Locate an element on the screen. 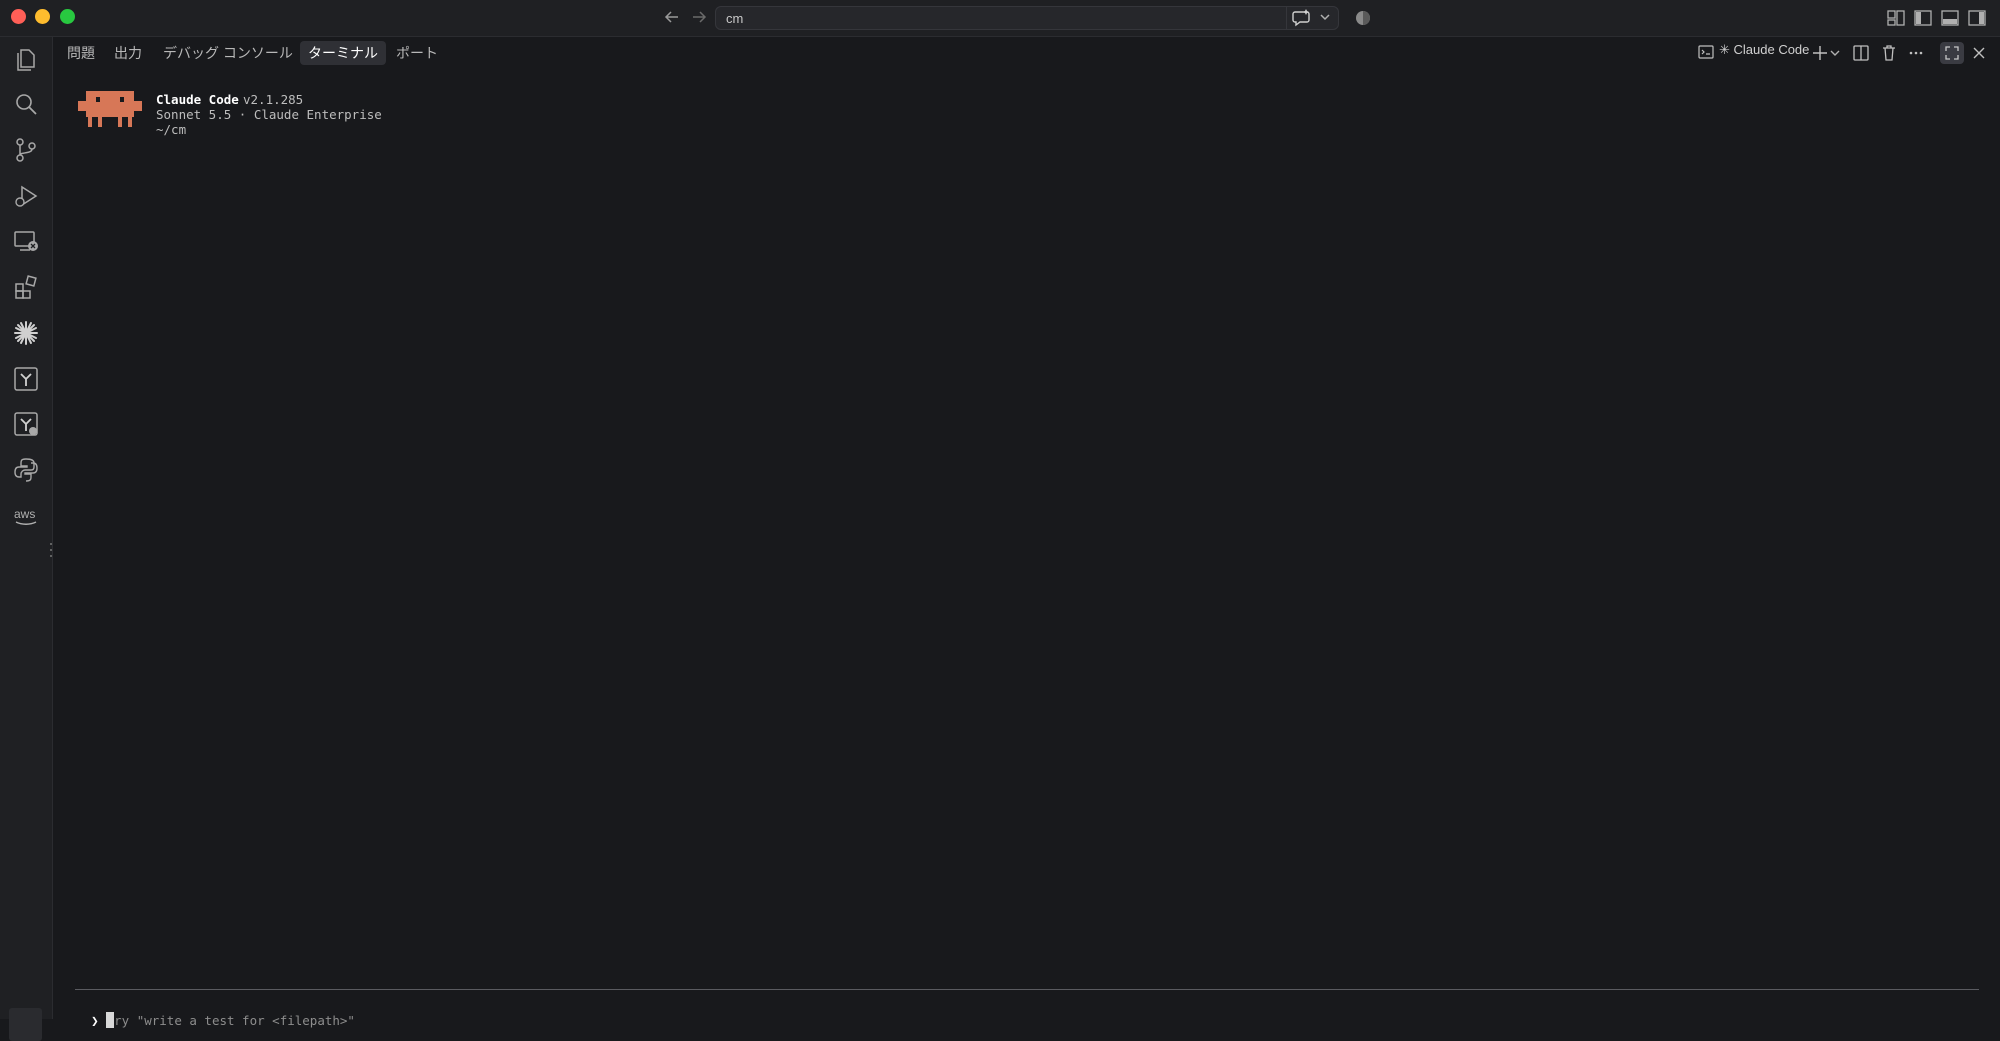  command-center-search: cm is located at coordinates (1027, 18).